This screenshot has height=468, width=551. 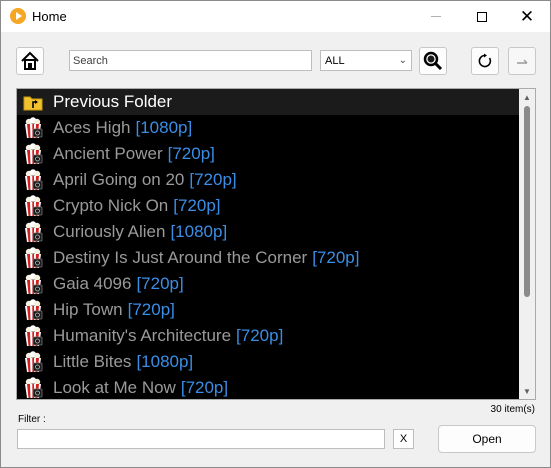 What do you see at coordinates (18, 16) in the screenshot?
I see `app-play-icon` at bounding box center [18, 16].